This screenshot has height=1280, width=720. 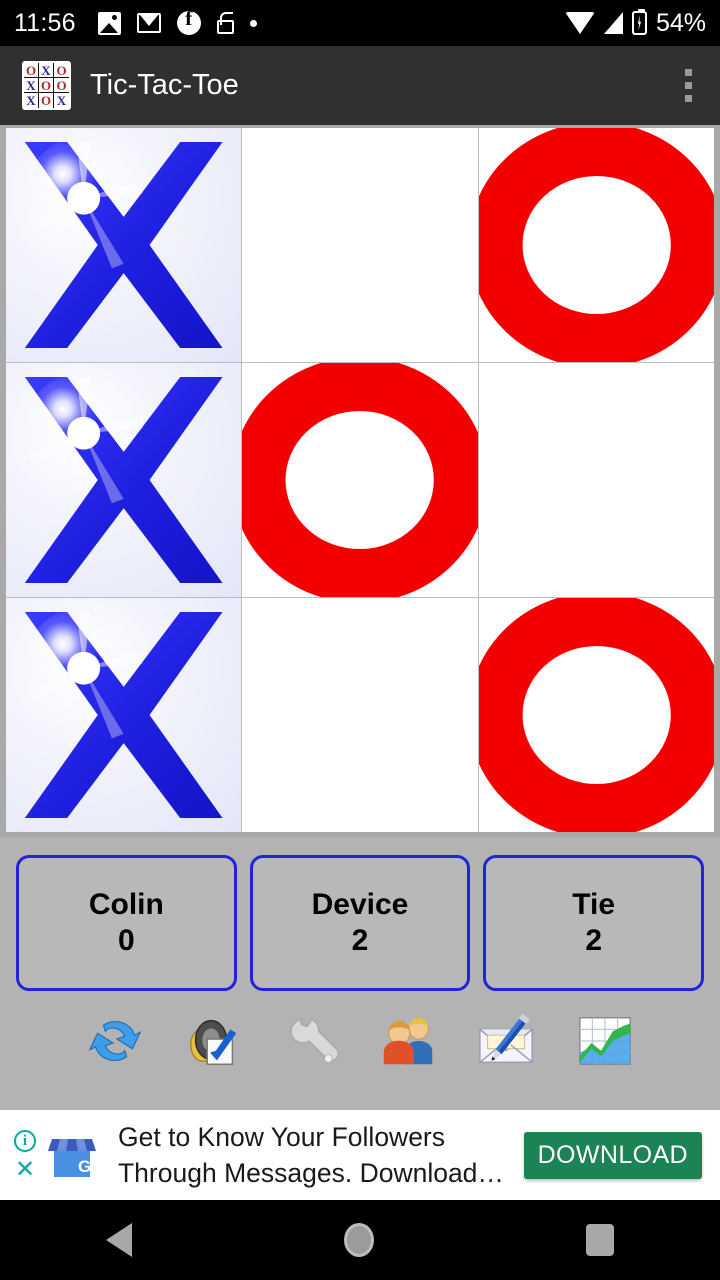 What do you see at coordinates (605, 1041) in the screenshot?
I see `stats-chart-icon` at bounding box center [605, 1041].